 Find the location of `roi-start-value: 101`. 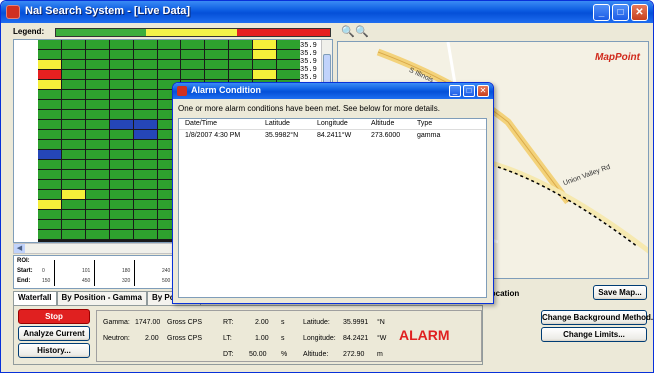

roi-start-value: 101 is located at coordinates (86, 271).